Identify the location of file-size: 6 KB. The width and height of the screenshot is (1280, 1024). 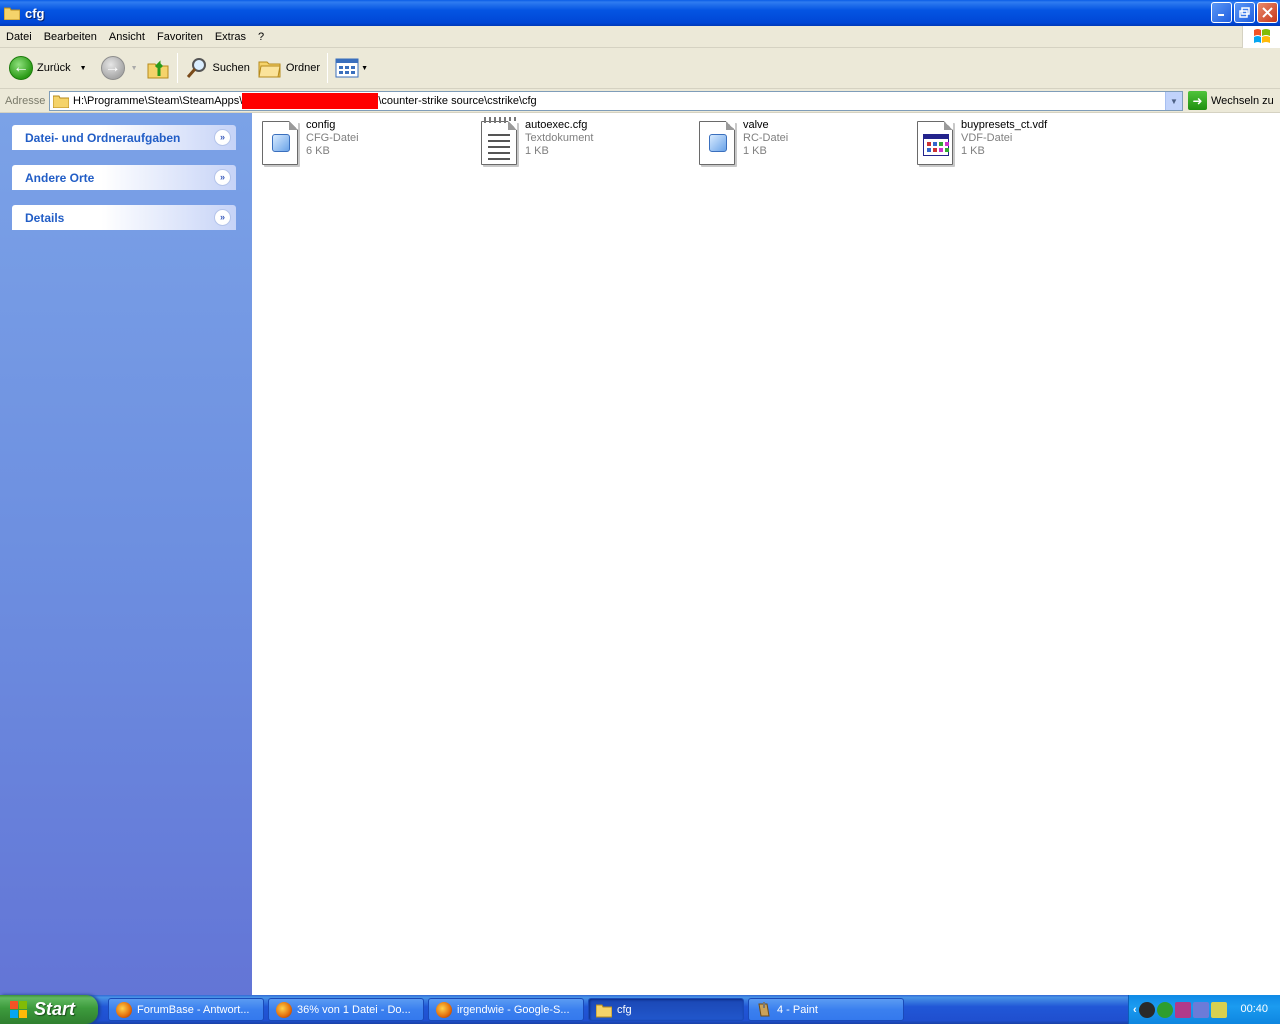
(318, 151).